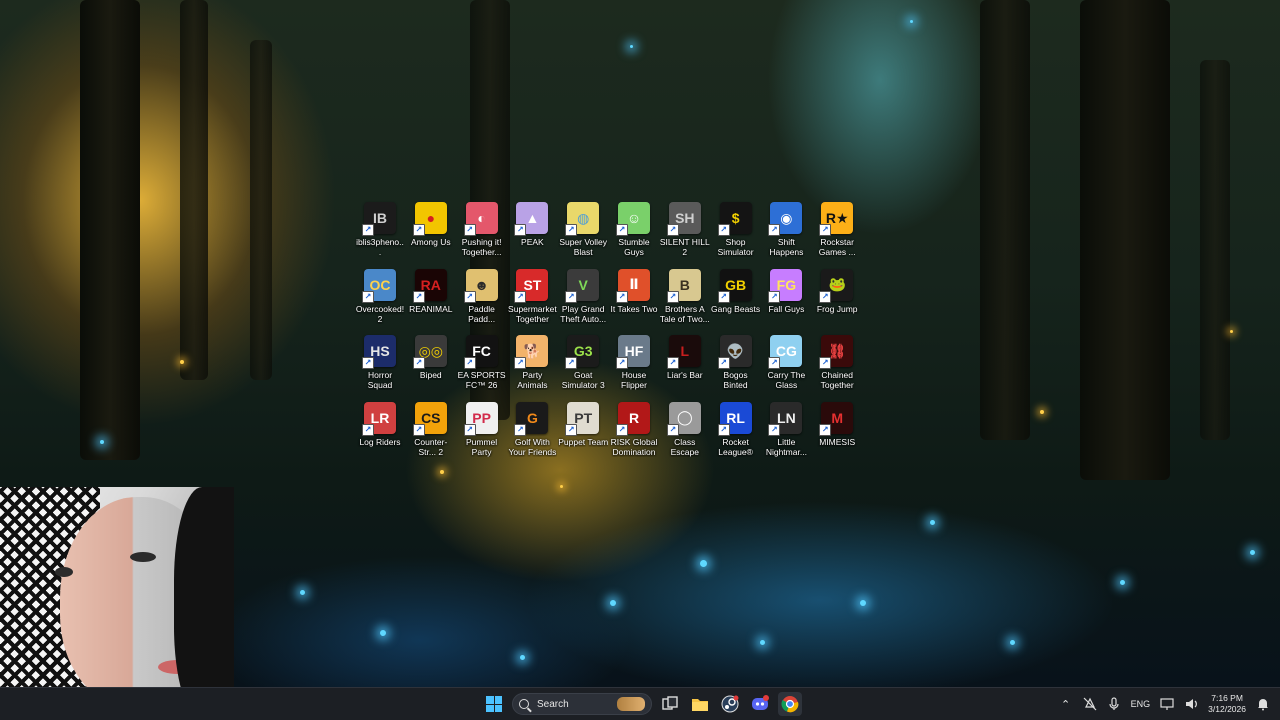 Image resolution: width=1280 pixels, height=720 pixels. Describe the element at coordinates (379, 352) in the screenshot. I see `horror-squad-icon: HS ↗` at that location.